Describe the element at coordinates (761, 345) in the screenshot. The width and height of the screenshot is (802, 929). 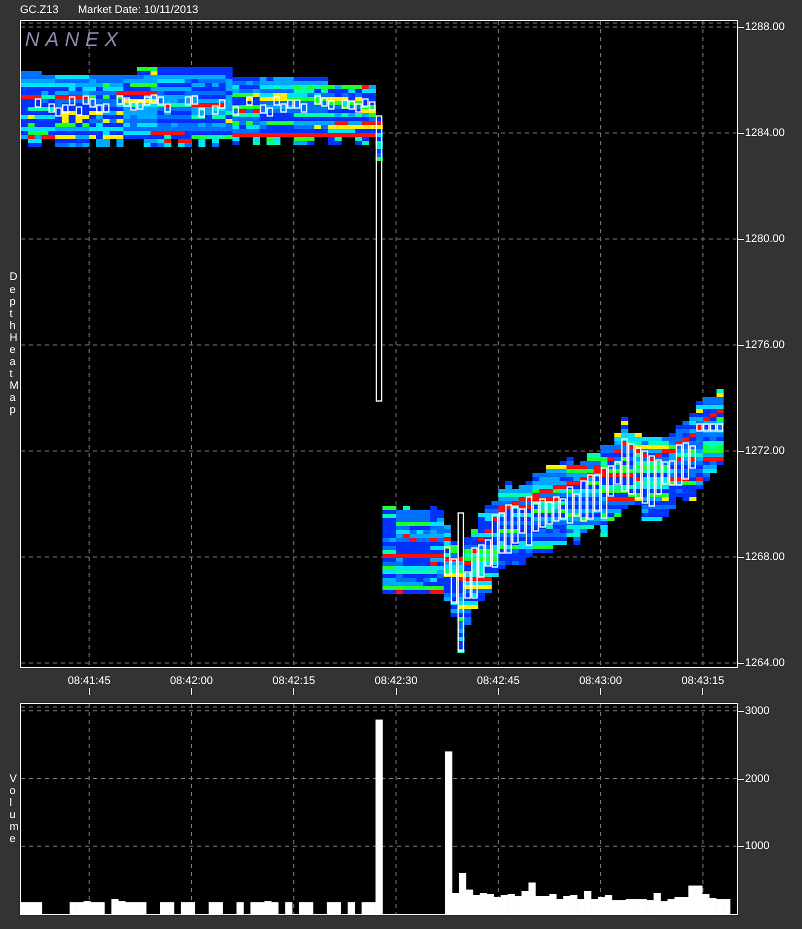
I see `axis-label: 1276.00` at that location.